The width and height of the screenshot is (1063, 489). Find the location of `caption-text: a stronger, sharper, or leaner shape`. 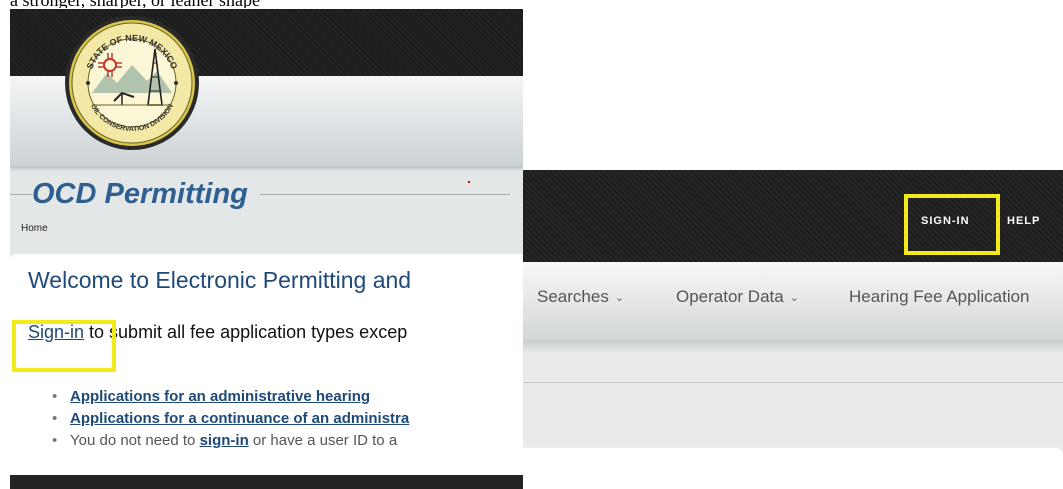

caption-text: a stronger, sharper, or leaner shape is located at coordinates (135, 4).